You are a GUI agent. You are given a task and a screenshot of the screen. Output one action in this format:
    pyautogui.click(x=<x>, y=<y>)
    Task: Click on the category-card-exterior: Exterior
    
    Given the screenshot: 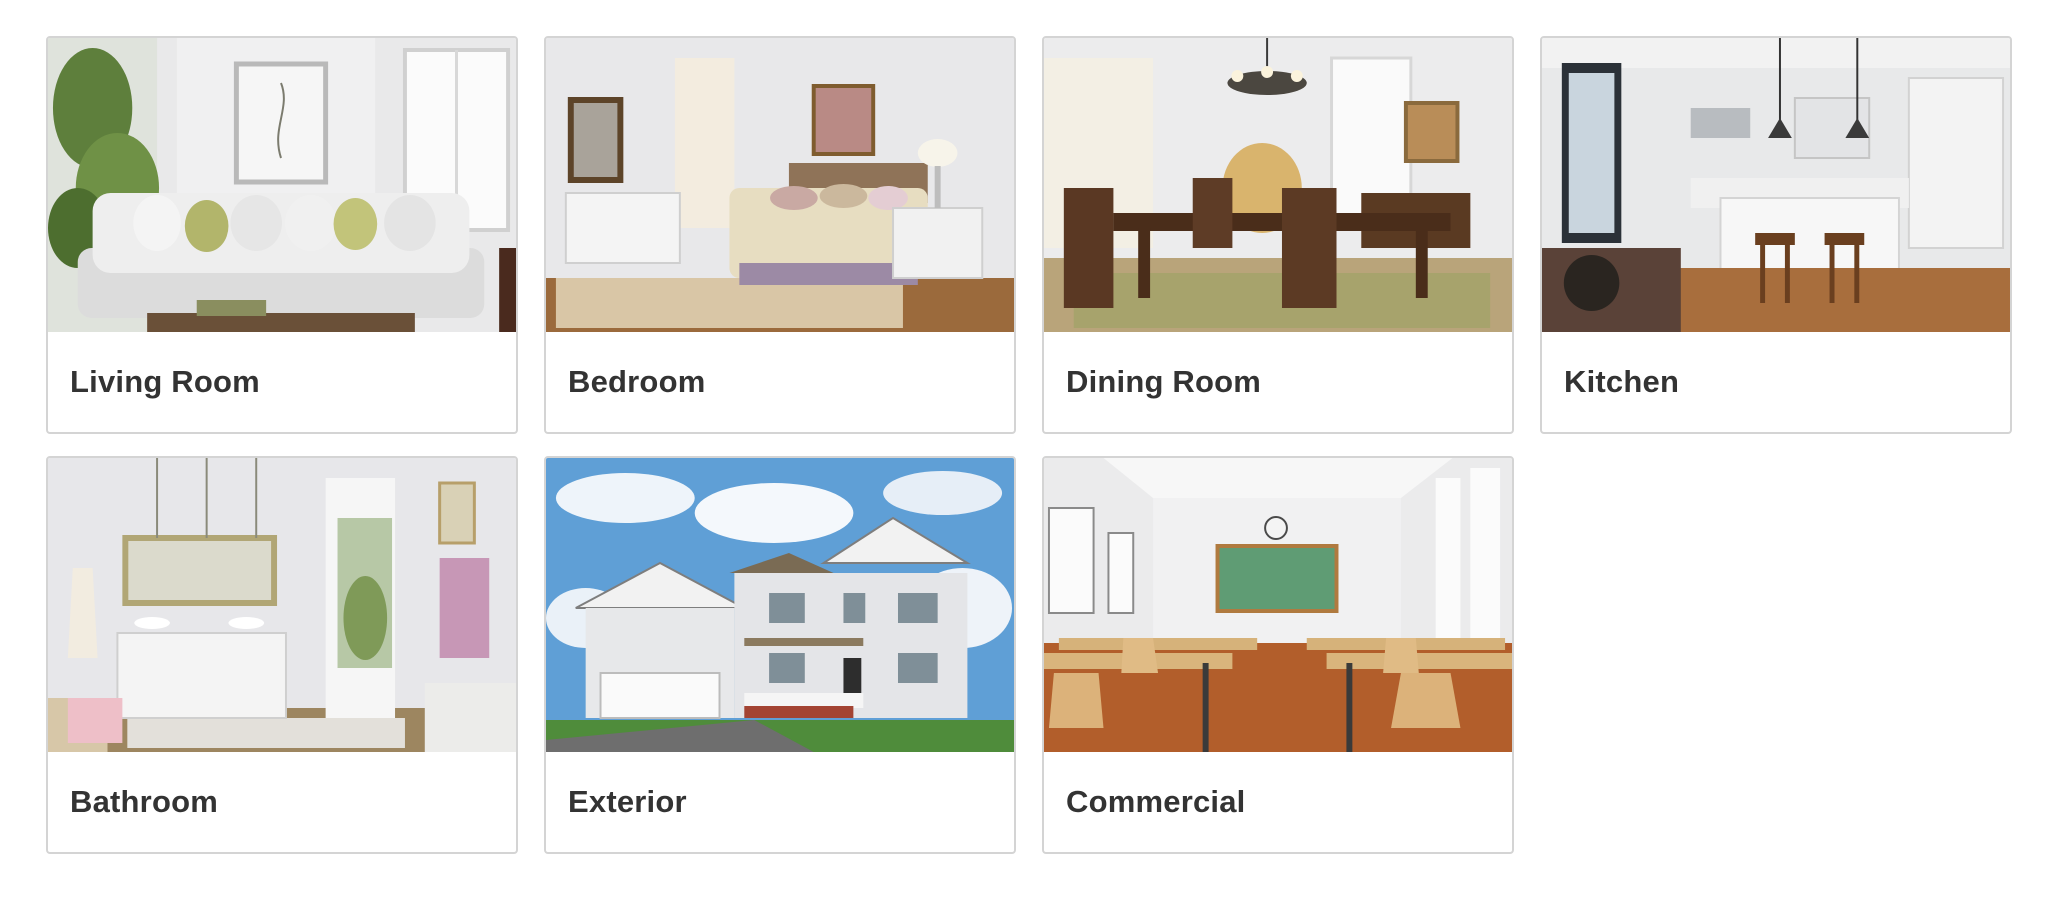 What is the action you would take?
    pyautogui.click(x=780, y=655)
    